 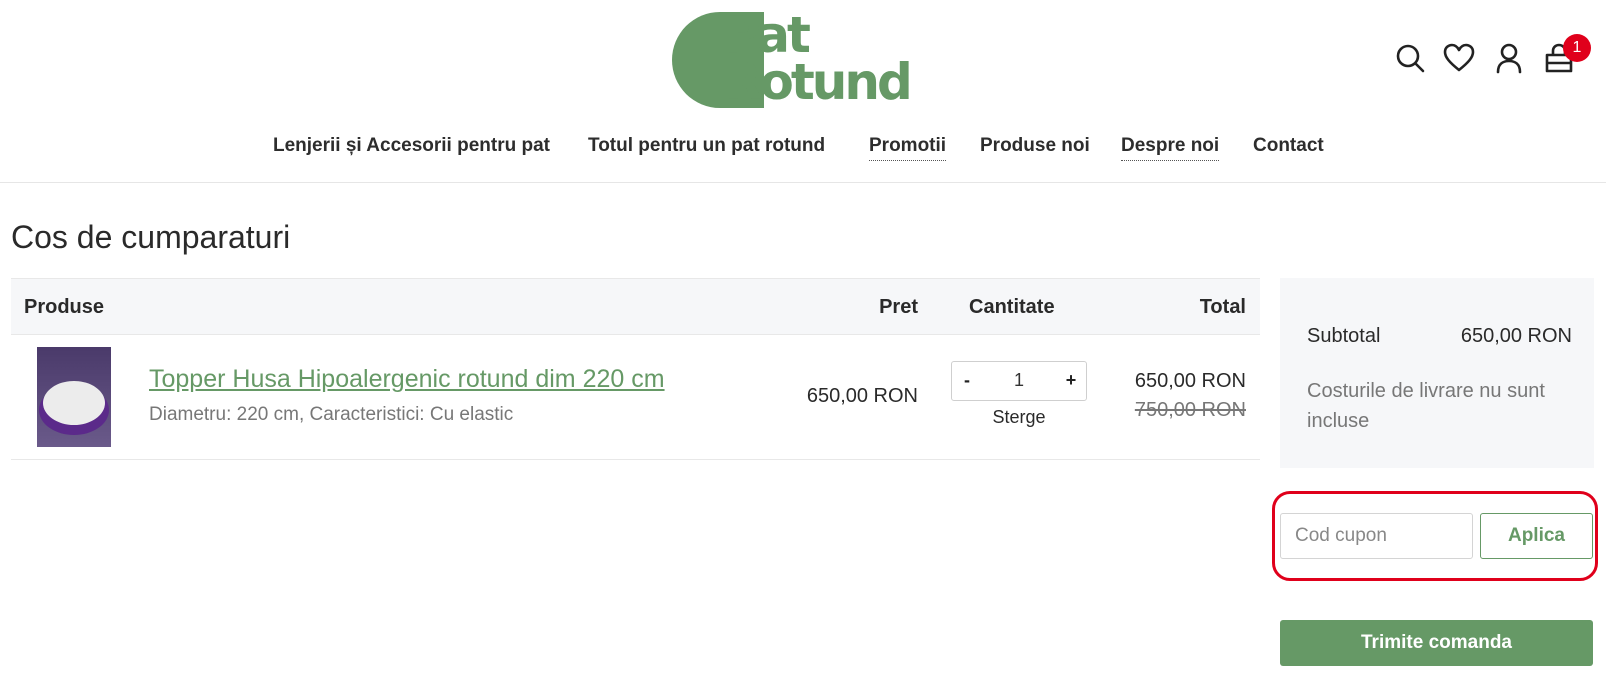 I want to click on nav-item-despre-noi: Despre noi, so click(x=1170, y=146).